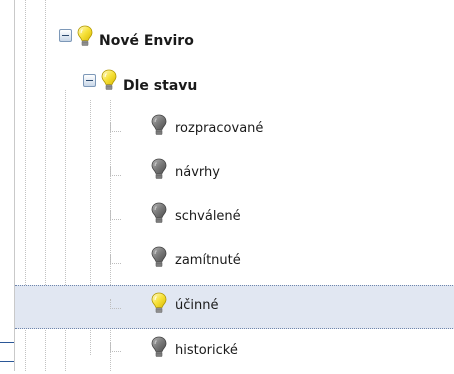  Describe the element at coordinates (208, 216) in the screenshot. I see `tree-node-label: schválené` at that location.